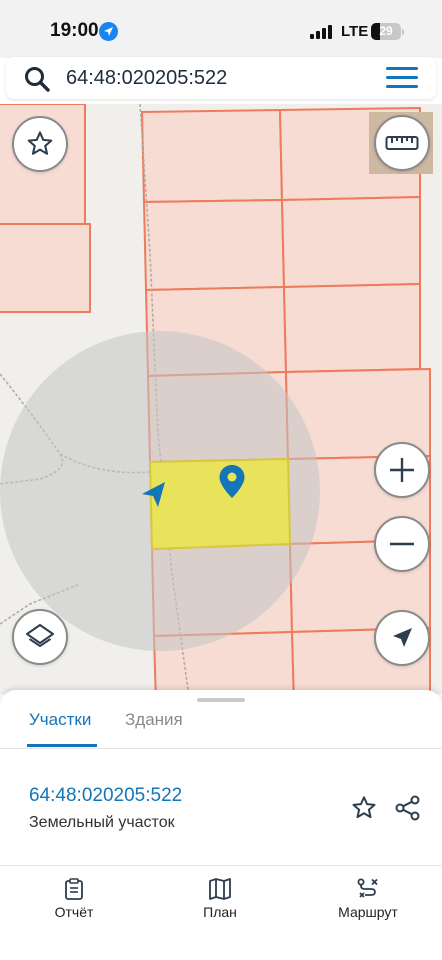  Describe the element at coordinates (321, 32) in the screenshot. I see `cellular-signal-icon` at that location.